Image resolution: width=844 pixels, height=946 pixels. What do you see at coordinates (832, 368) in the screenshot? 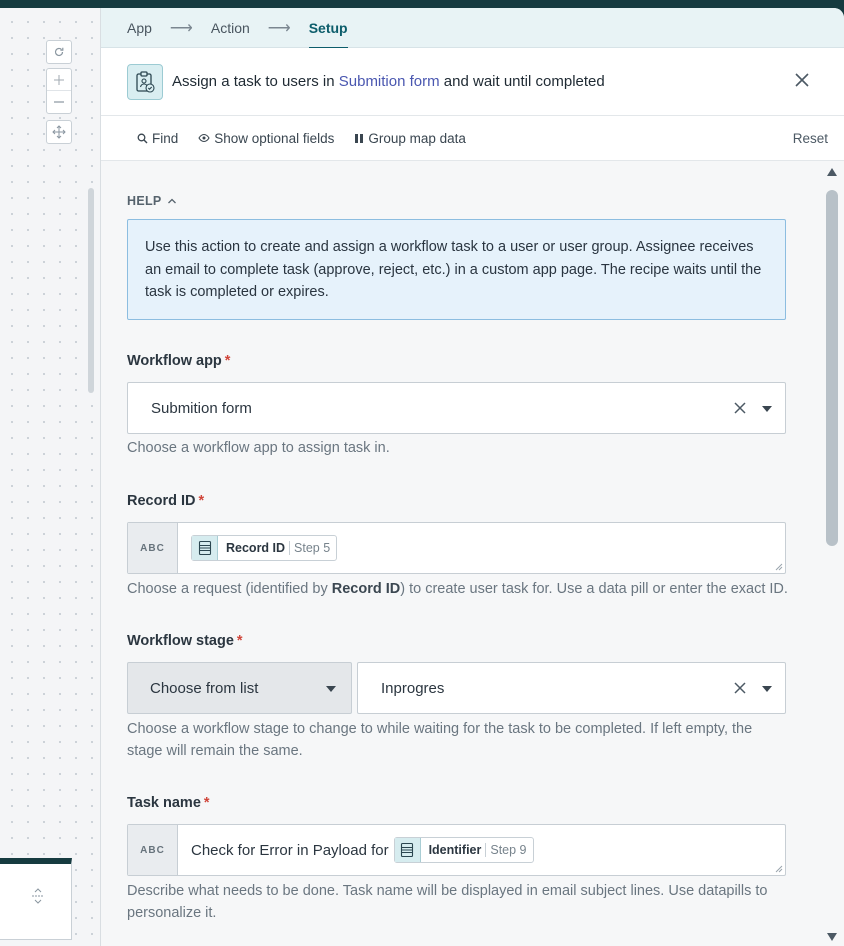
I see `scroll-thumb` at bounding box center [832, 368].